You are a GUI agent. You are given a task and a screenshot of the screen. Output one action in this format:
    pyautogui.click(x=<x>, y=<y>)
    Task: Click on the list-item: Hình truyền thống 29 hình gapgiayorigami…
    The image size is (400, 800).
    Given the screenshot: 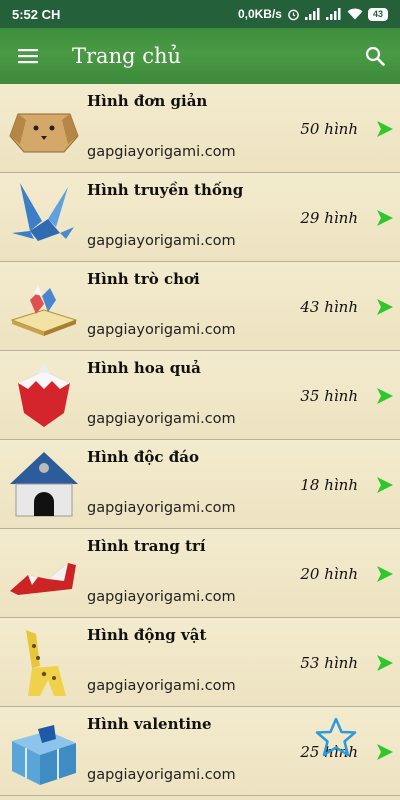 What is the action you would take?
    pyautogui.click(x=200, y=217)
    